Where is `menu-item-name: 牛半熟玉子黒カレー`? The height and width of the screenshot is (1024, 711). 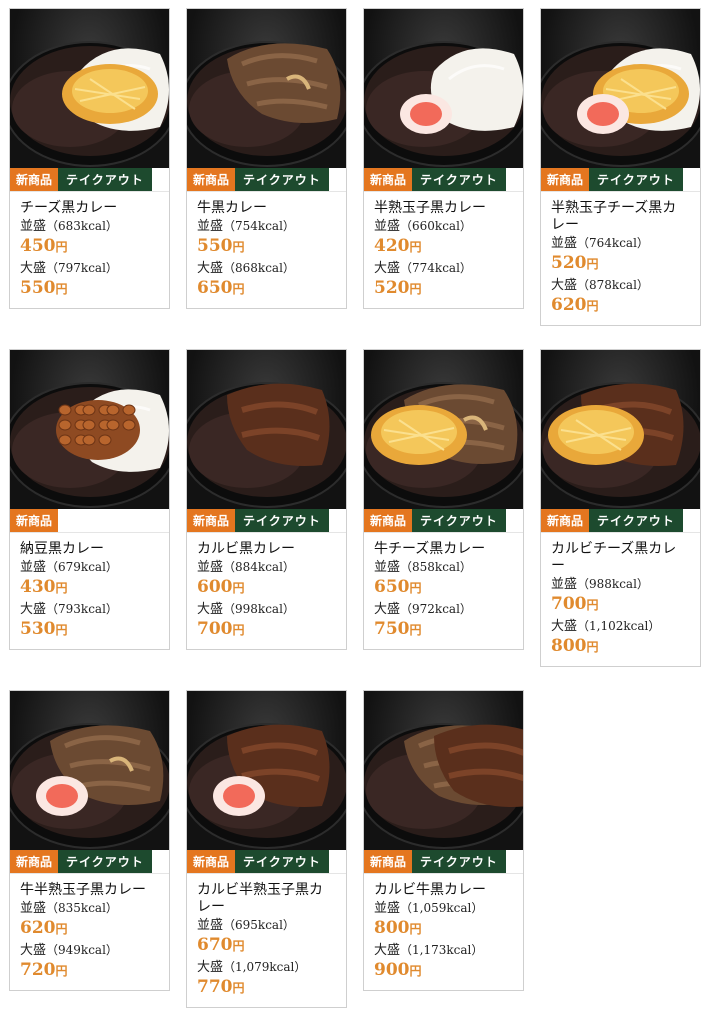
menu-item-name: 牛半熟玉子黒カレー is located at coordinates (89, 890).